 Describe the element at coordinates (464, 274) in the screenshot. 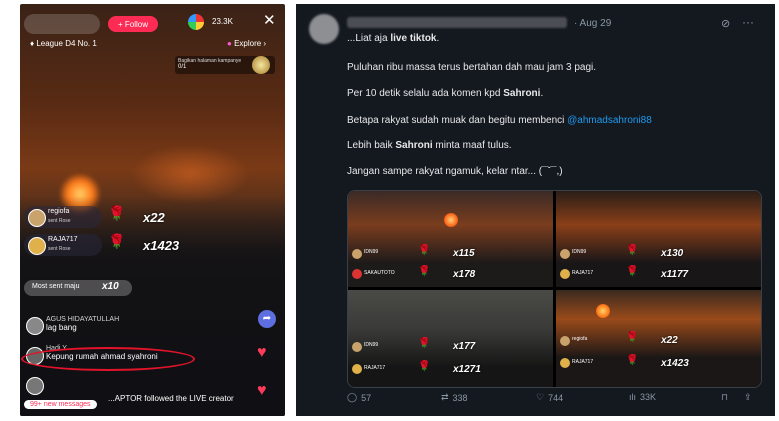

I see `gift-count: x178` at that location.